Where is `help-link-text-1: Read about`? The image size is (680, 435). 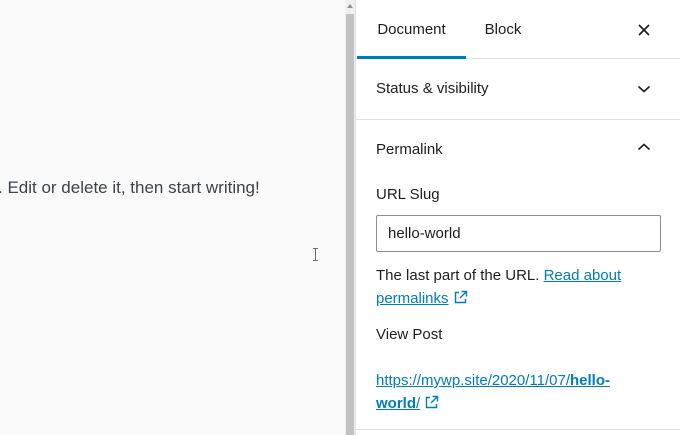 help-link-text-1: Read about is located at coordinates (582, 275).